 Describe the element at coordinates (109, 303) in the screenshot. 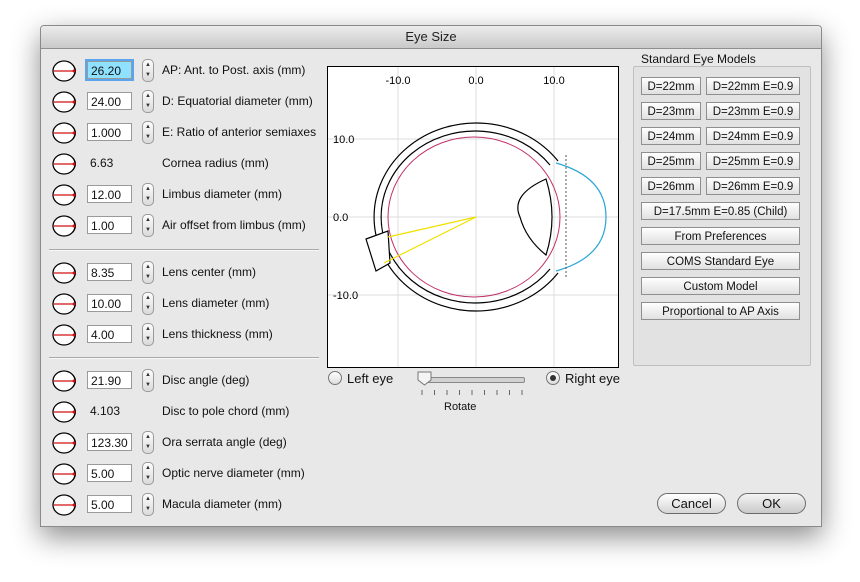

I see `value-field: 10.00` at that location.